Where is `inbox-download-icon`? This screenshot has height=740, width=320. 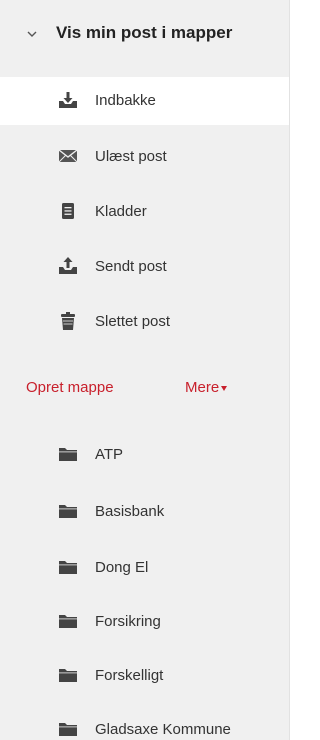
inbox-download-icon is located at coordinates (68, 100).